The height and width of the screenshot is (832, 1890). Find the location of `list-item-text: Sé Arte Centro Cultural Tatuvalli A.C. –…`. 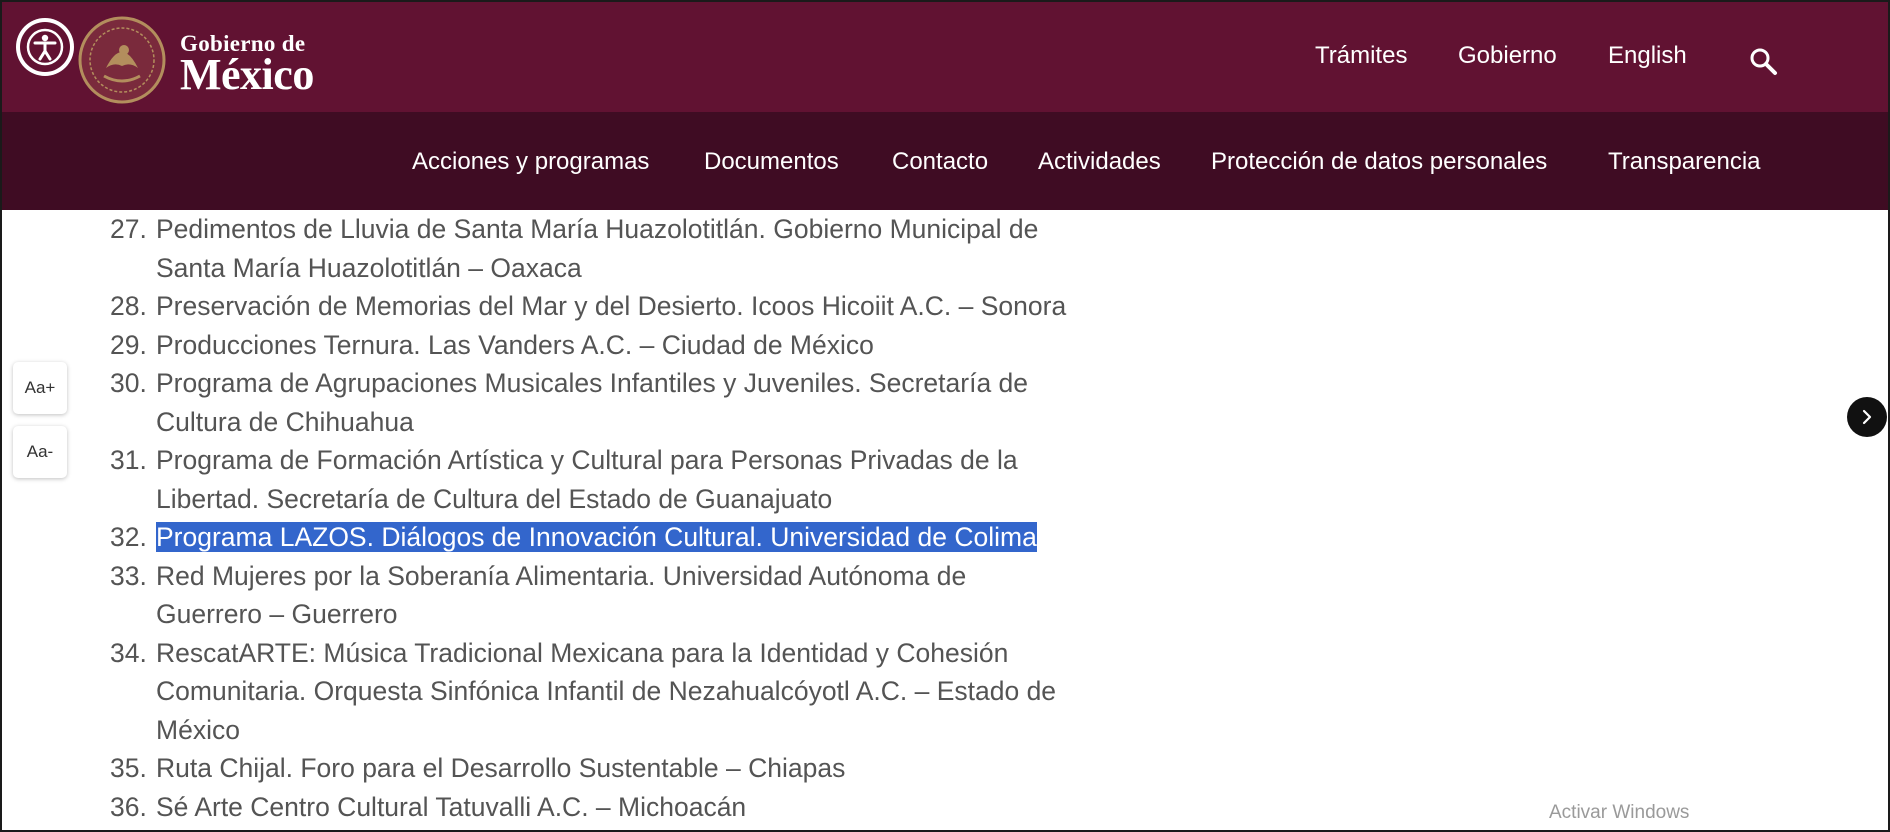

list-item-text: Sé Arte Centro Cultural Tatuvalli A.C. –… is located at coordinates (451, 806).